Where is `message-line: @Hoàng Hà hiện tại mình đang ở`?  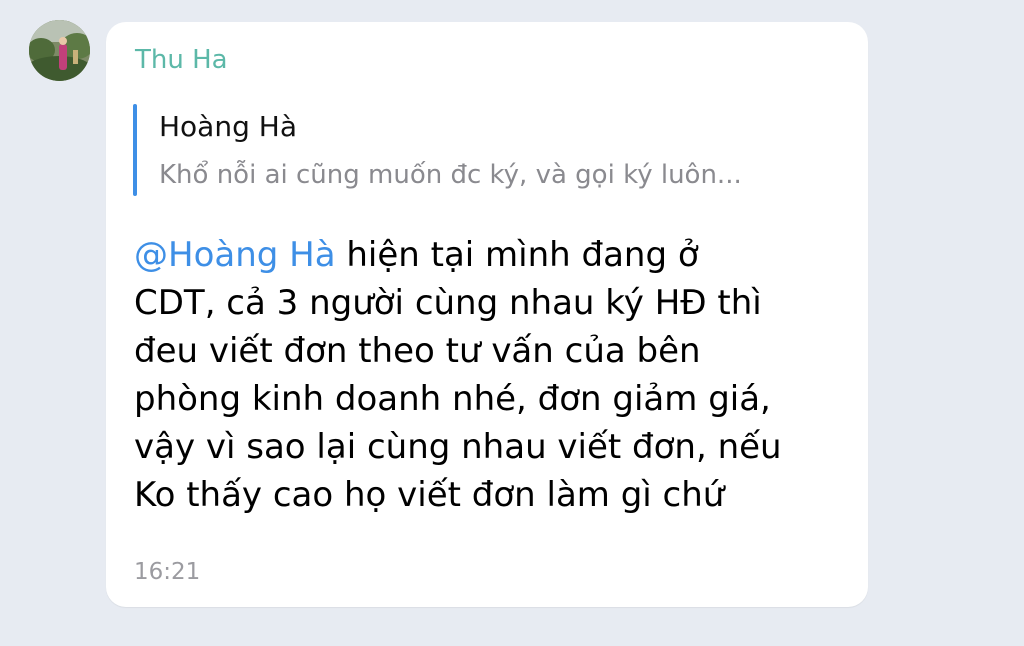 message-line: @Hoàng Hà hiện tại mình đang ở is located at coordinates (490, 255).